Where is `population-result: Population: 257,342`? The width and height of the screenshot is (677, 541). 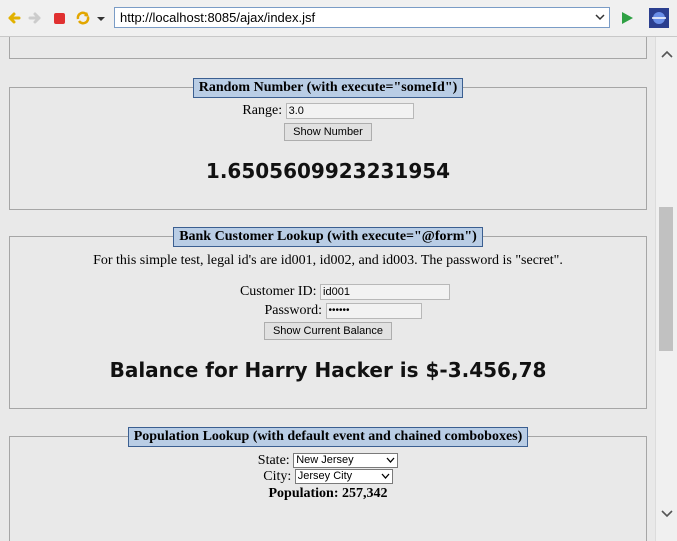
population-result: Population: 257,342 is located at coordinates (328, 493).